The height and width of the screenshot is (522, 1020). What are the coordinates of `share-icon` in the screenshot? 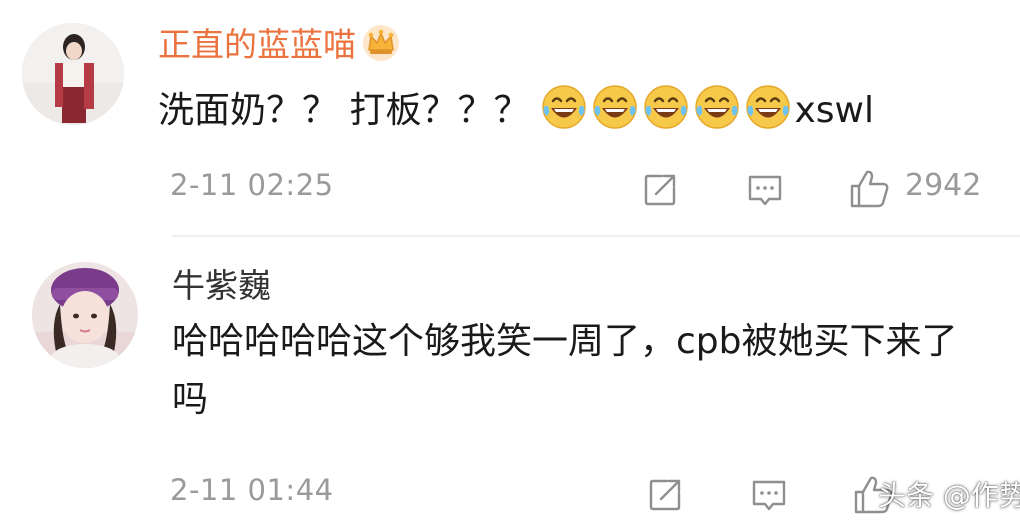 It's located at (665, 495).